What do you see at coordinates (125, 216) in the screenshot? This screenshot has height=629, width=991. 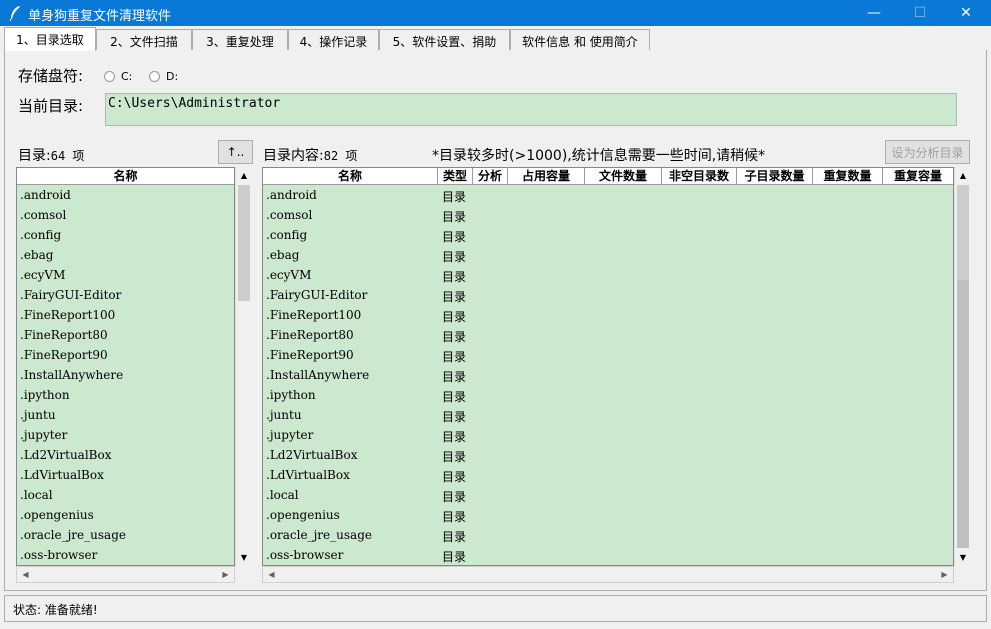 I see `list-item: .comsol` at bounding box center [125, 216].